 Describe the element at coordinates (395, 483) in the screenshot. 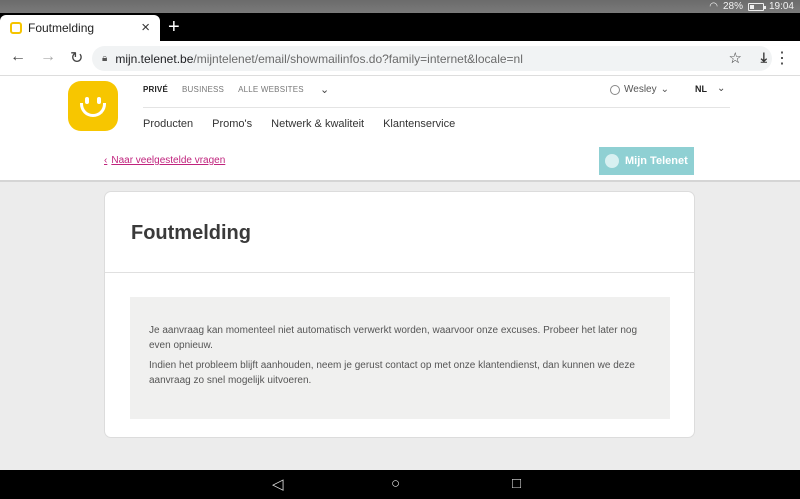

I see `home-circle-icon: ○` at that location.